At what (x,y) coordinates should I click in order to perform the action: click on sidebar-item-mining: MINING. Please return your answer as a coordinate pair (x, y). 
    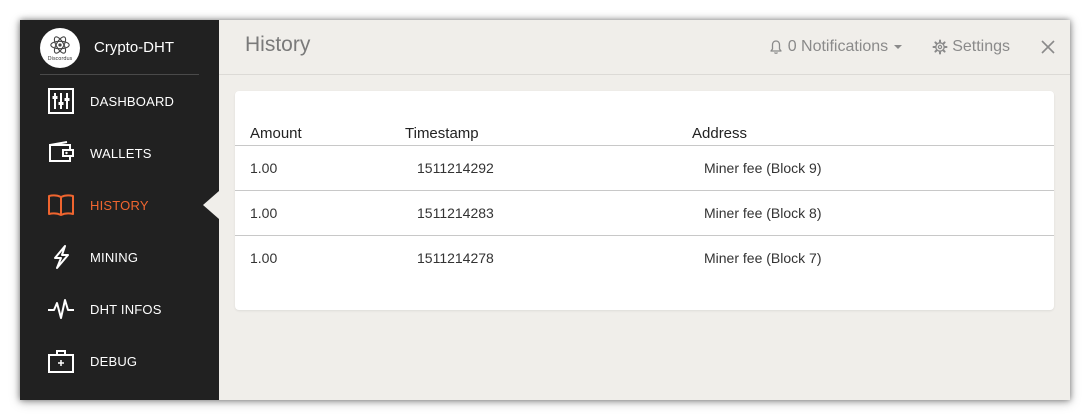
    Looking at the image, I should click on (119, 257).